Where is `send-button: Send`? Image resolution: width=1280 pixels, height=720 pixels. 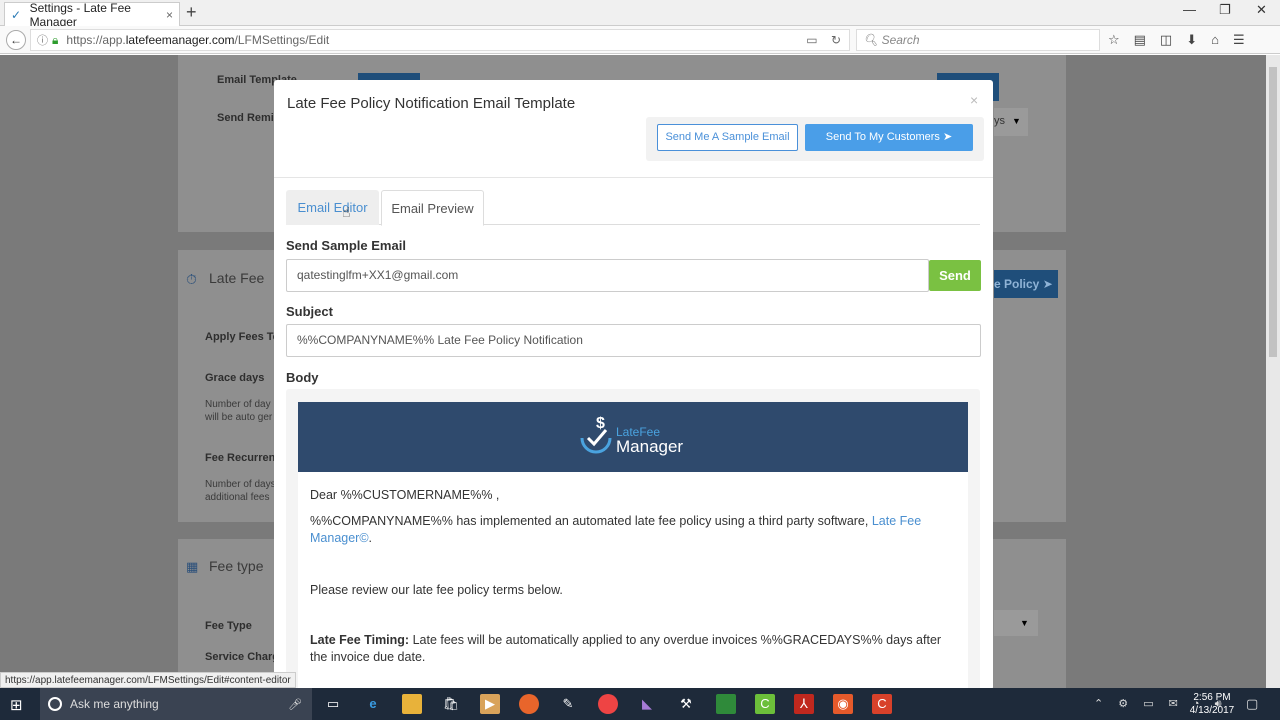 send-button: Send is located at coordinates (955, 275).